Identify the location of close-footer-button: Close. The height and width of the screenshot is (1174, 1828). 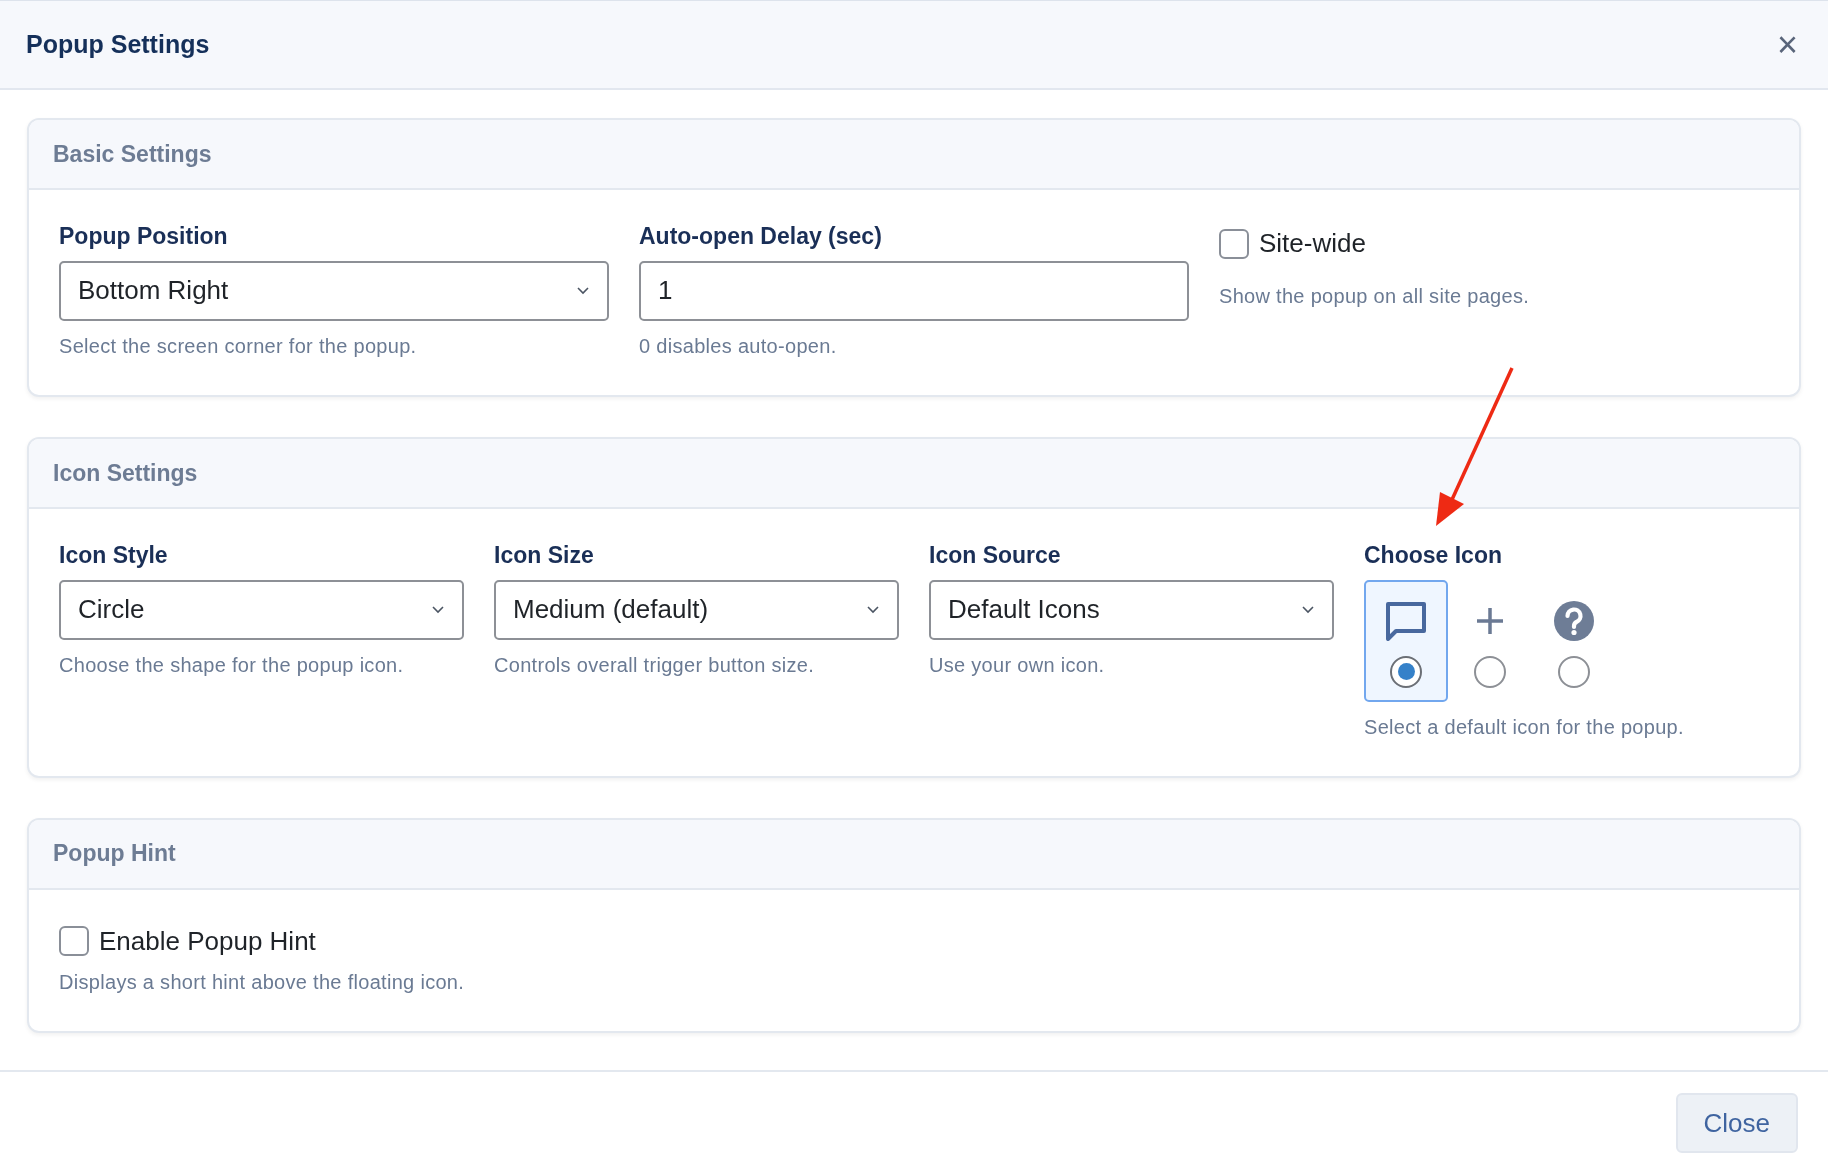
(1736, 1123).